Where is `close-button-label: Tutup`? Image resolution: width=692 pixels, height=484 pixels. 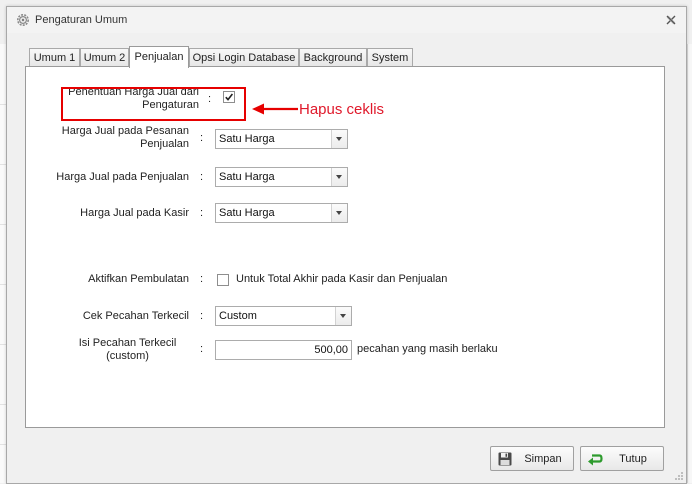
close-button-label: Tutup is located at coordinates (633, 459).